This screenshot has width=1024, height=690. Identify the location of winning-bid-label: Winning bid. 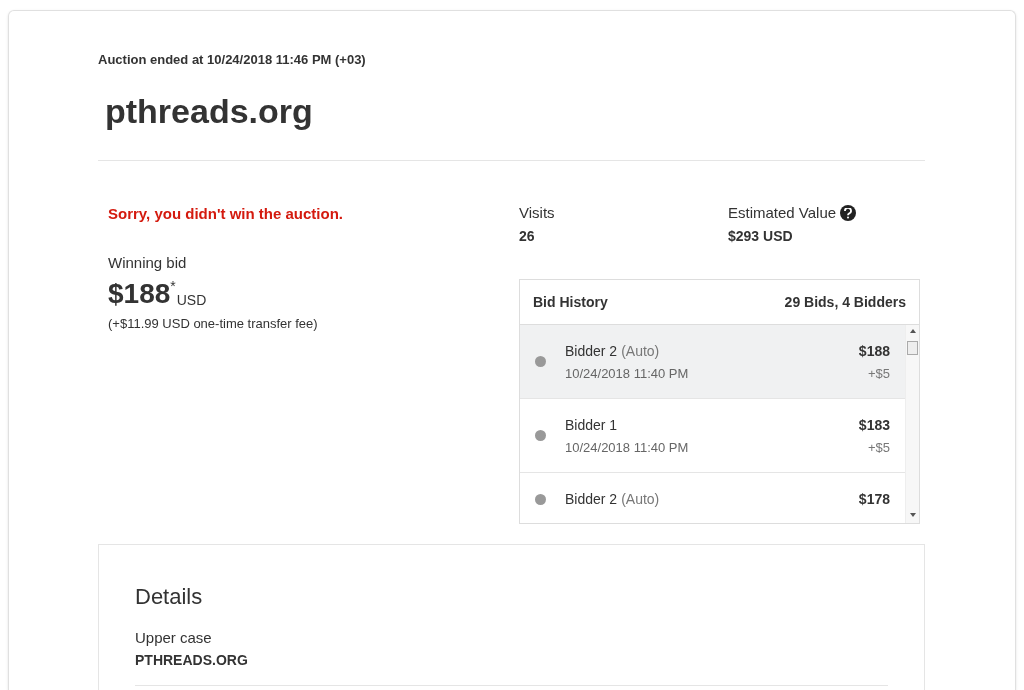
(148, 263).